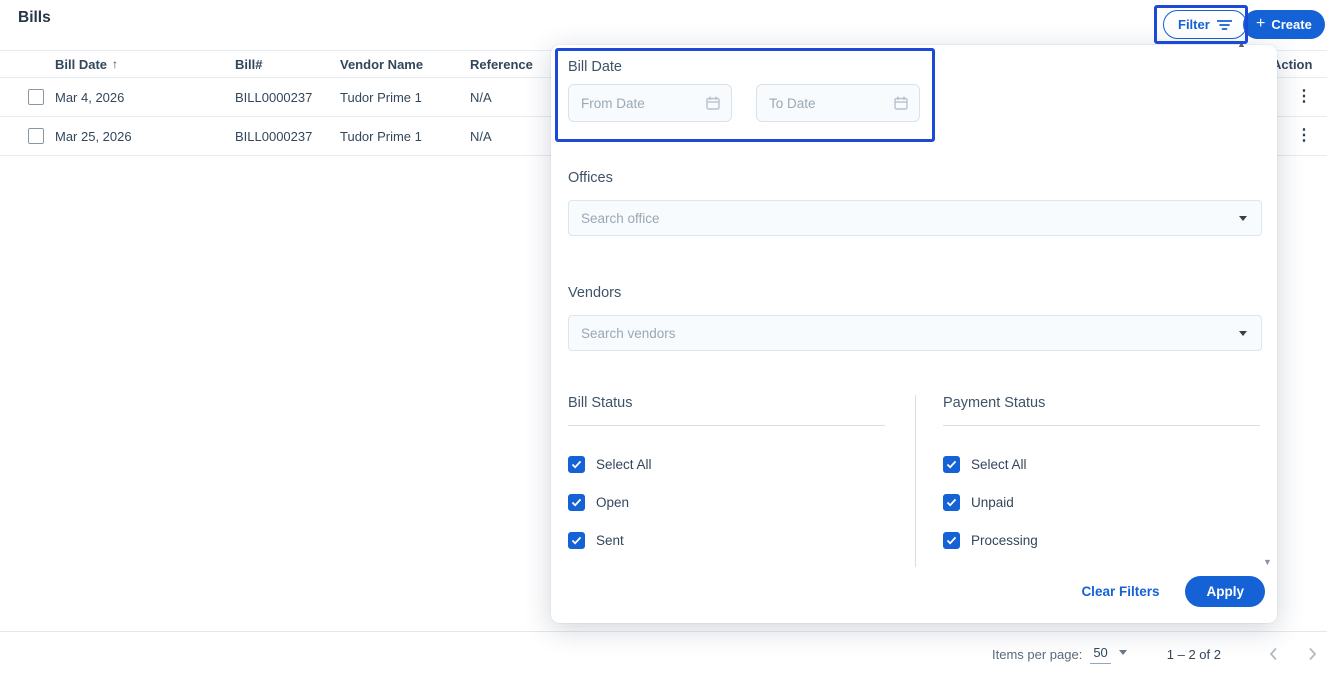 This screenshot has width=1327, height=676. Describe the element at coordinates (1224, 24) in the screenshot. I see `filter-icon` at that location.